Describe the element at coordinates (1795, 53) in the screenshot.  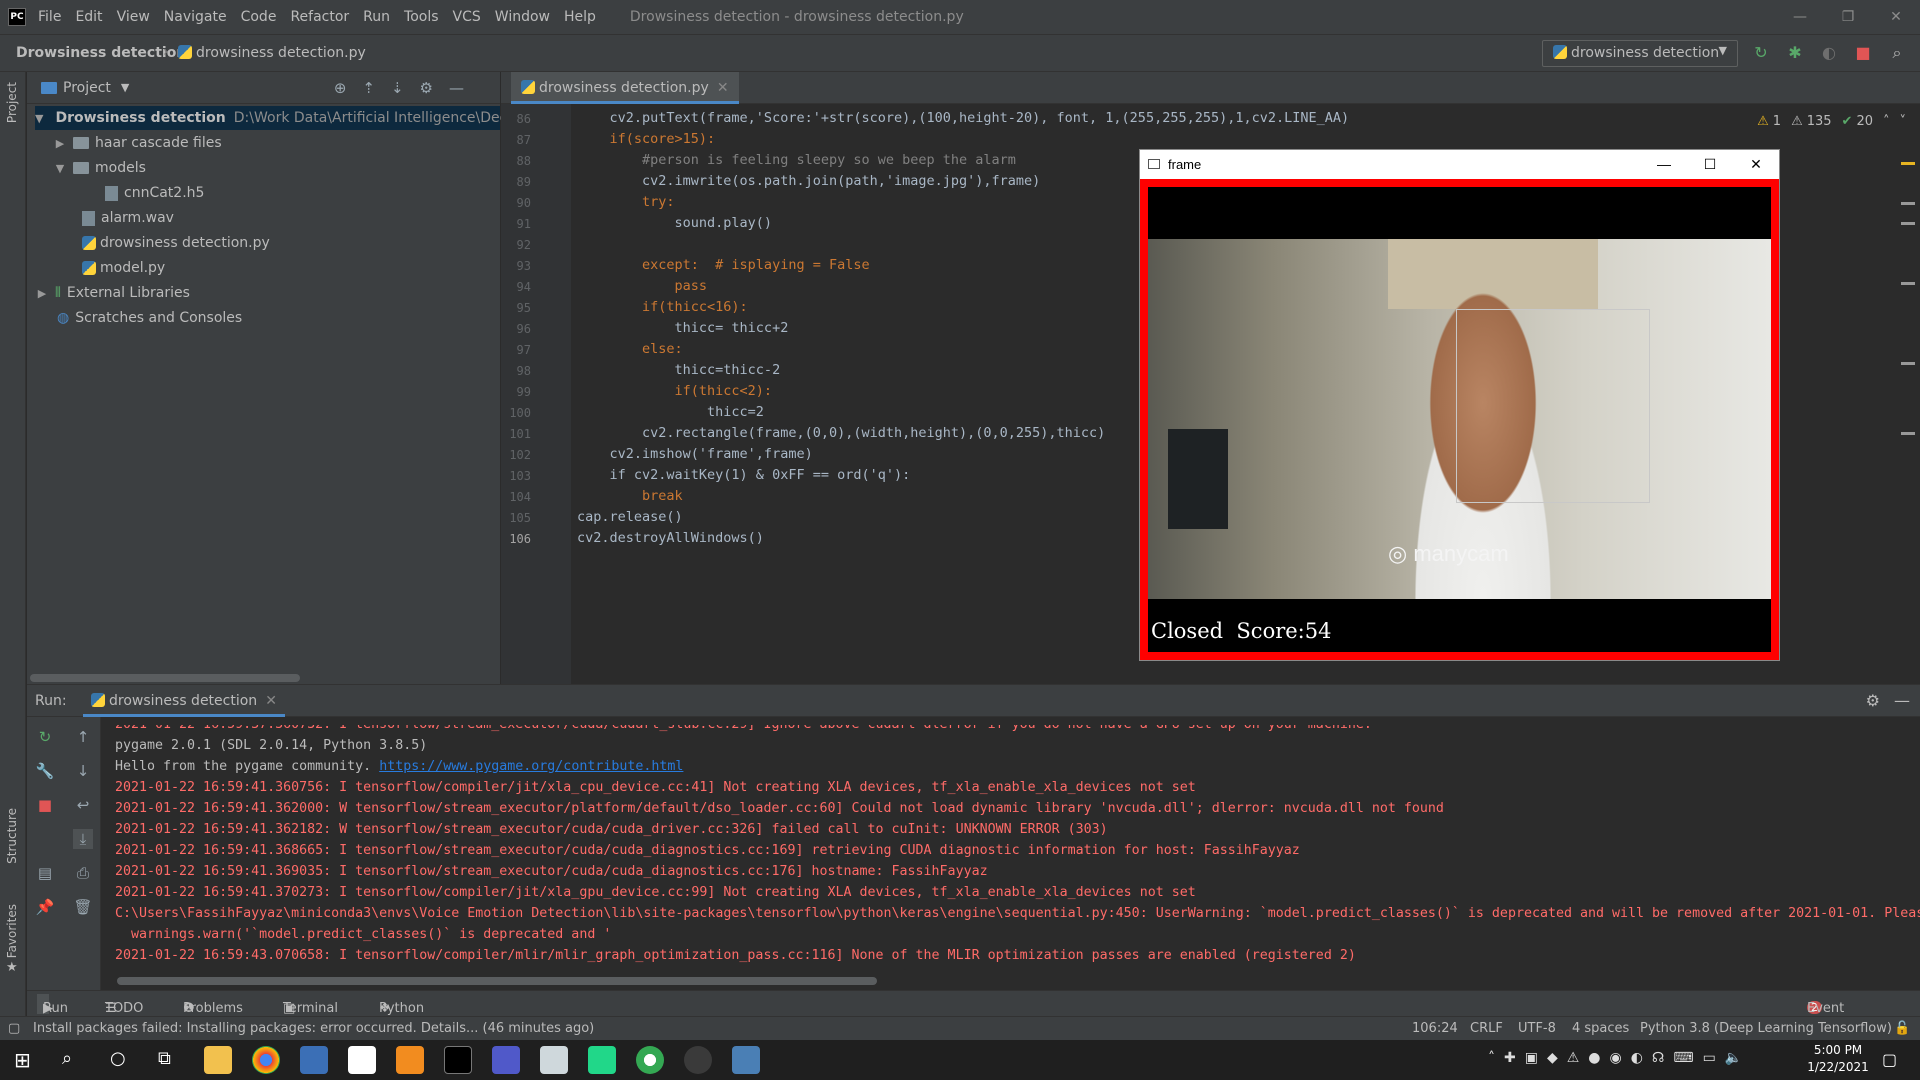
I see `debug-icon: ✱` at that location.